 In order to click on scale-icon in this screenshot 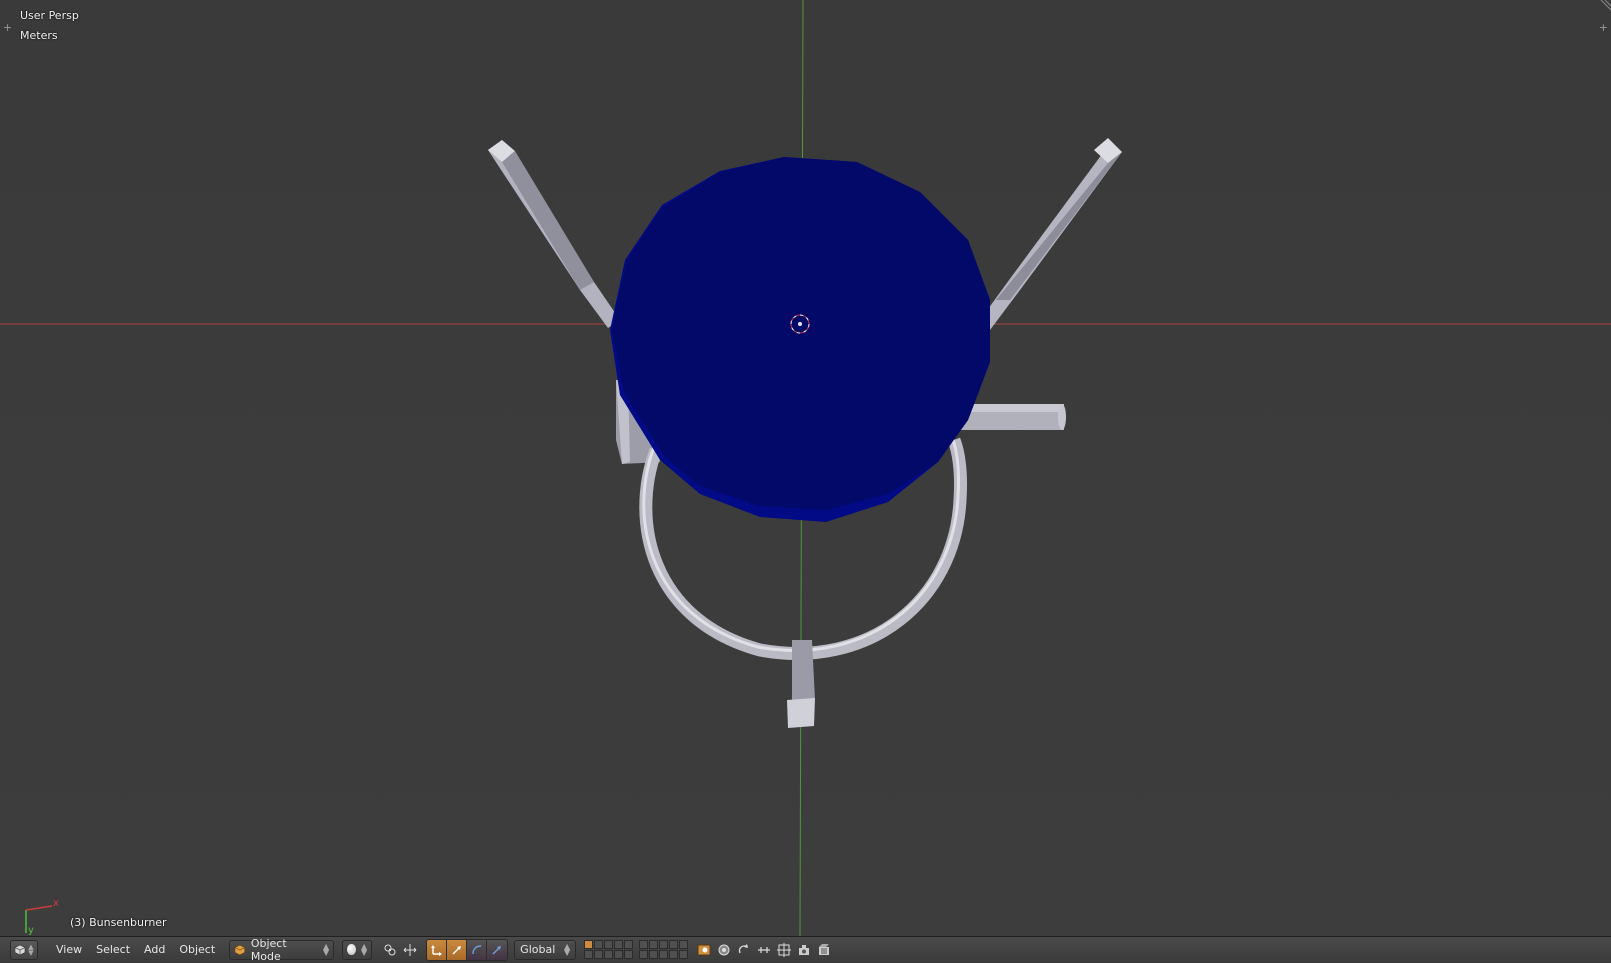, I will do `click(477, 949)`.